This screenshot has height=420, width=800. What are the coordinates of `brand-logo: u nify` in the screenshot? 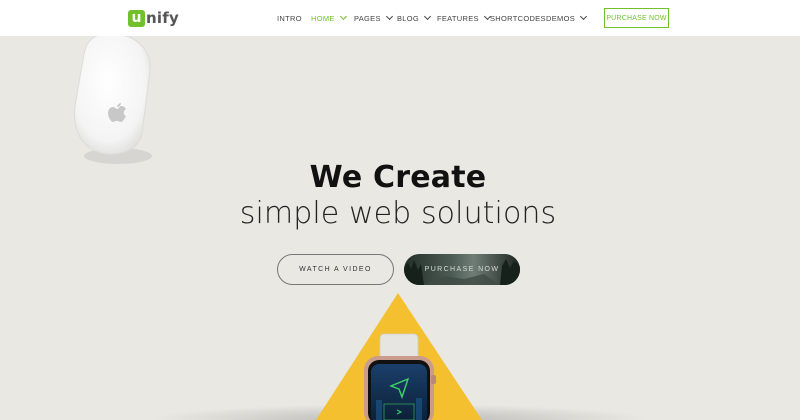 It's located at (153, 18).